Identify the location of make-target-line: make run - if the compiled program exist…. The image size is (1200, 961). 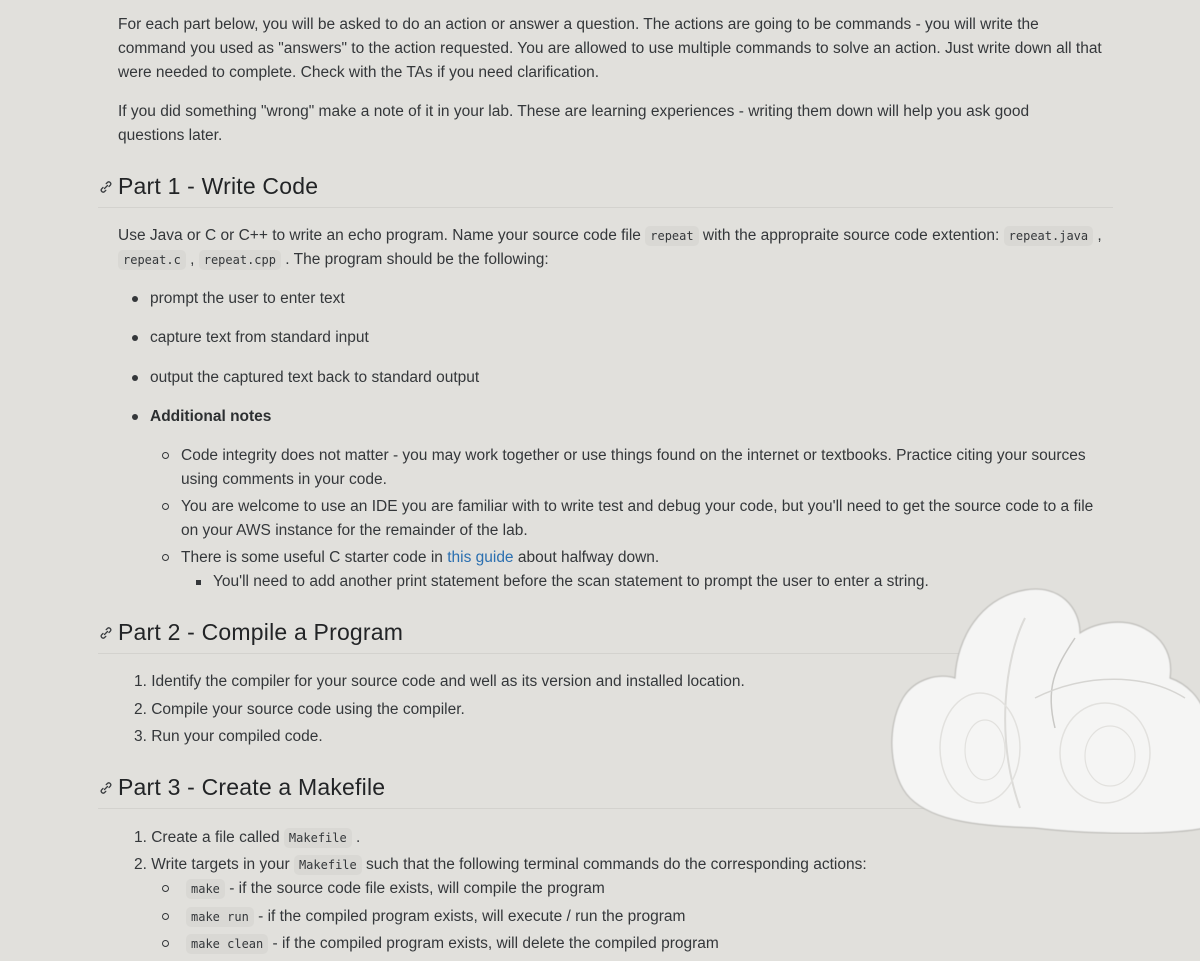
(649, 917).